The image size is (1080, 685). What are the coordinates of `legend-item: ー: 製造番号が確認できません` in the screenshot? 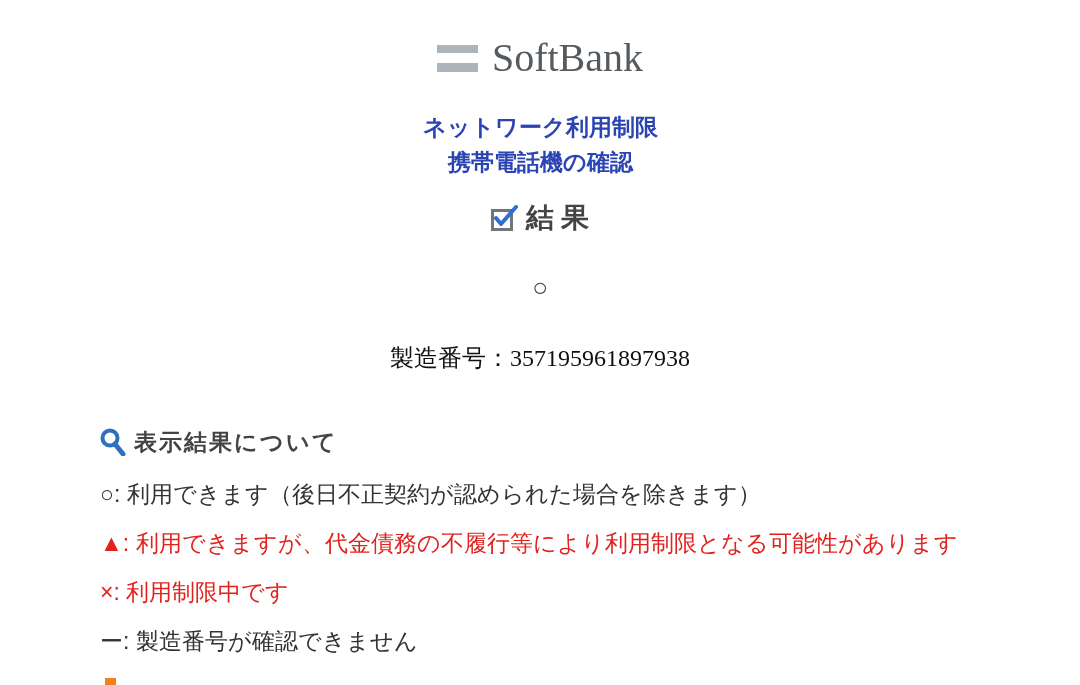 It's located at (259, 641).